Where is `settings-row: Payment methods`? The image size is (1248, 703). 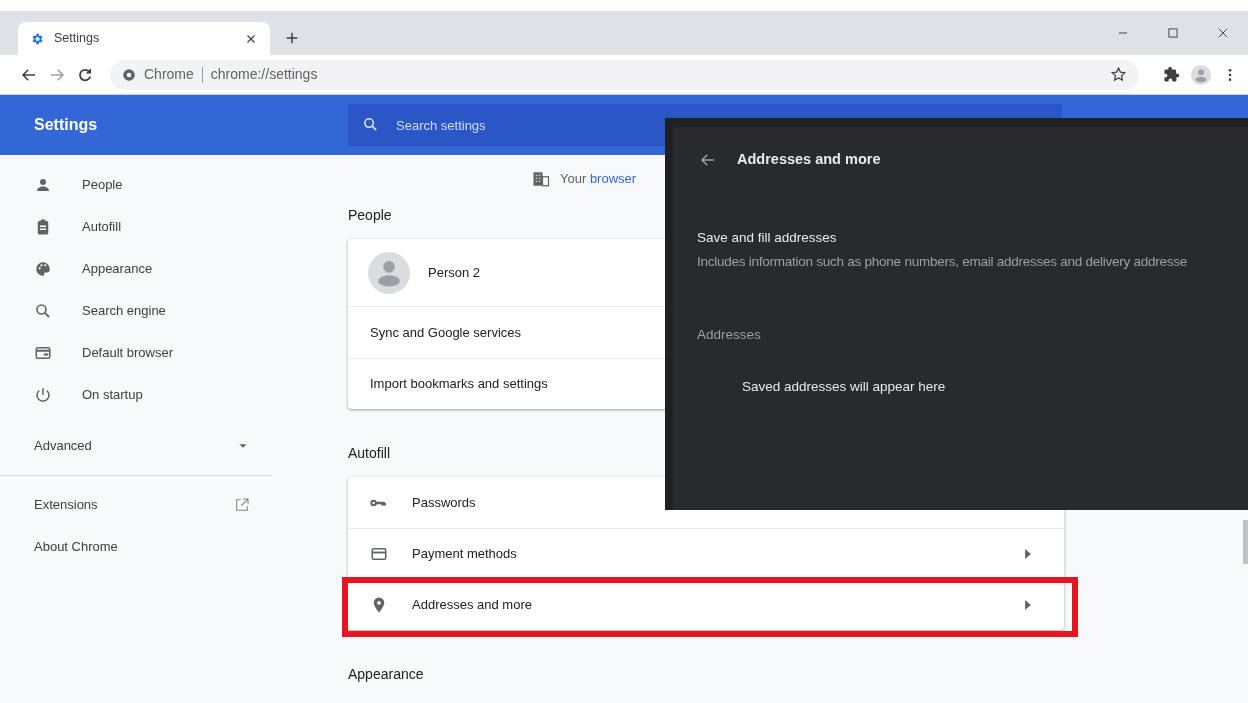
settings-row: Payment methods is located at coordinates (706, 553).